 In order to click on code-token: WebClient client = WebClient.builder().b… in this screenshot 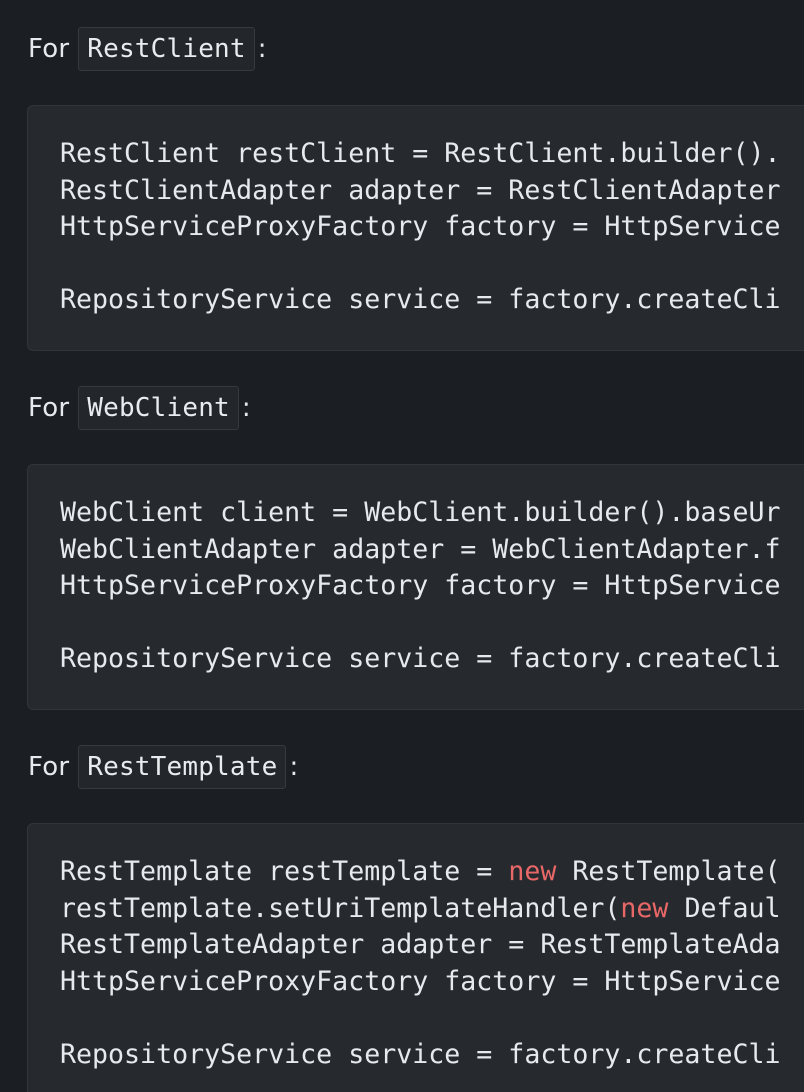, I will do `click(420, 512)`.